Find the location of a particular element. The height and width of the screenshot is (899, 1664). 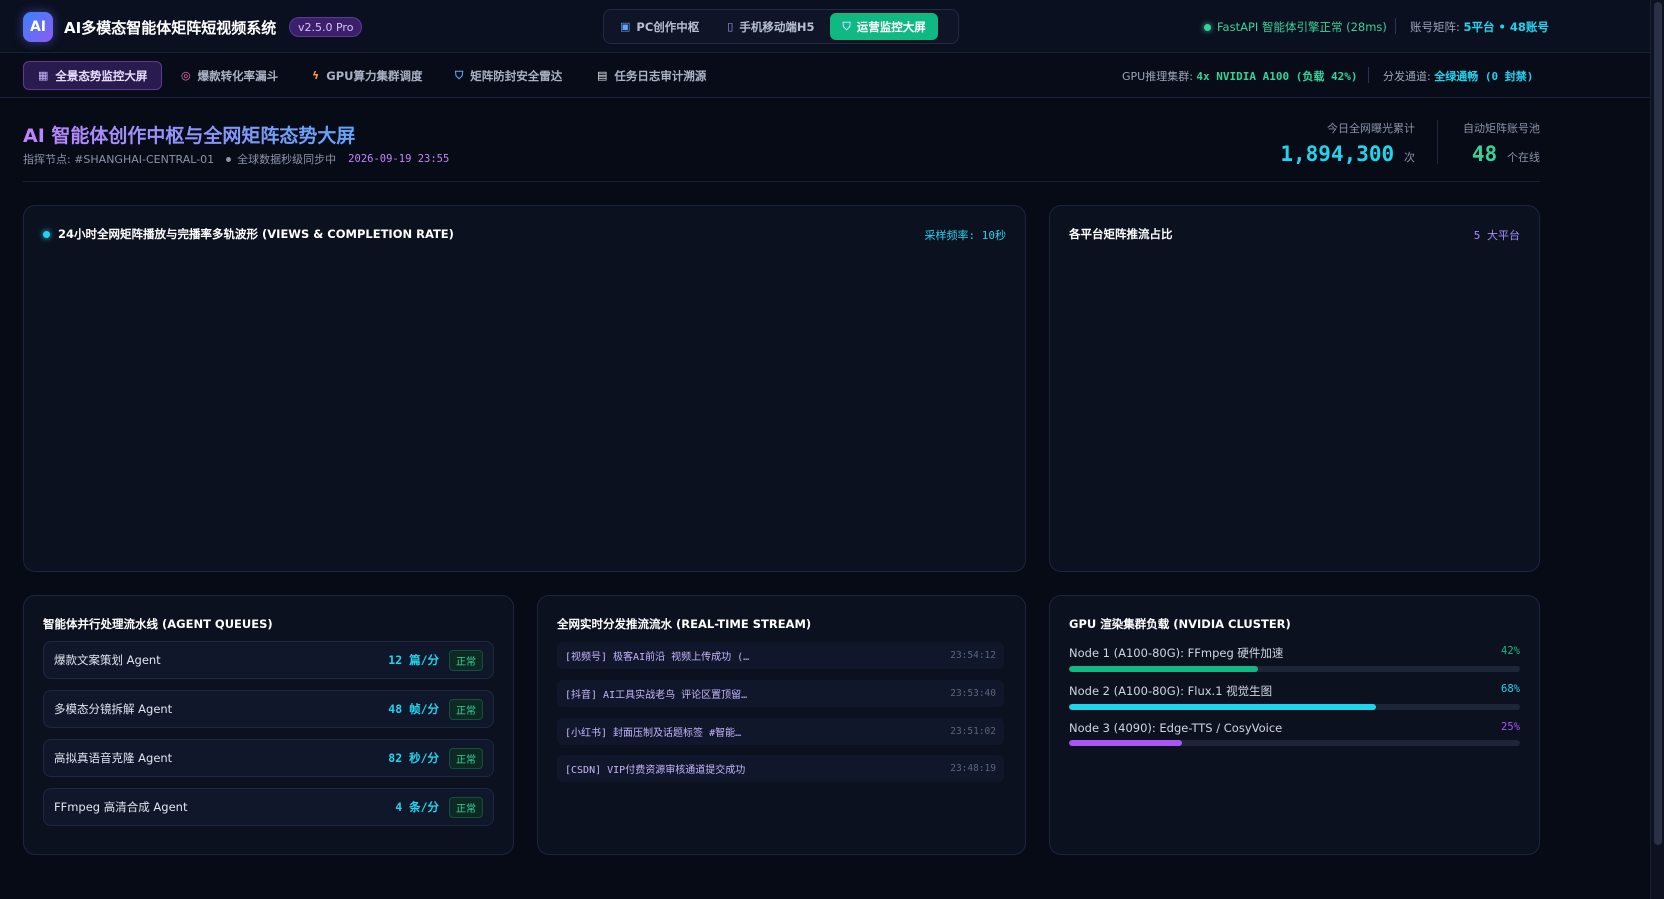

kpi-accounts-label: 自动矩阵账号池 is located at coordinates (1501, 128).